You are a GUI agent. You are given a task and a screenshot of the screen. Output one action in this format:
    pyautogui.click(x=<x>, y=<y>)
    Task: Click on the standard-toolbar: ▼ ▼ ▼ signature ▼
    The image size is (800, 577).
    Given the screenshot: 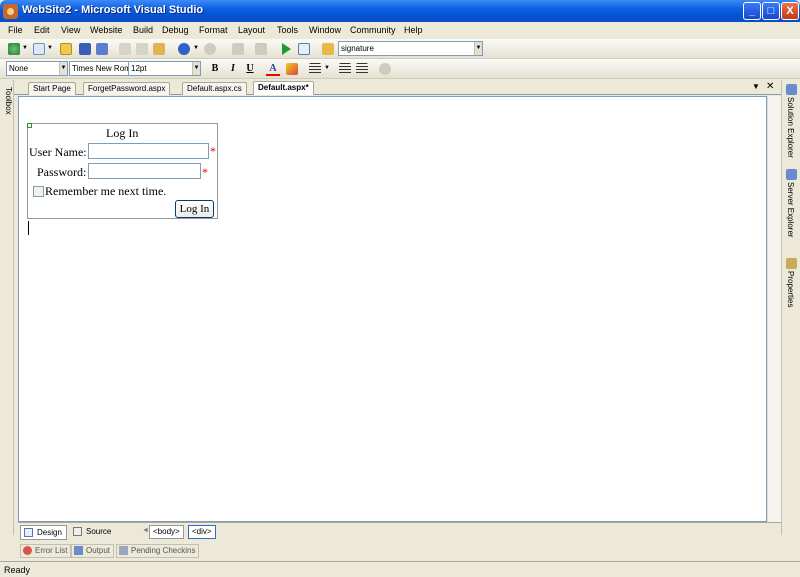 What is the action you would take?
    pyautogui.click(x=400, y=49)
    